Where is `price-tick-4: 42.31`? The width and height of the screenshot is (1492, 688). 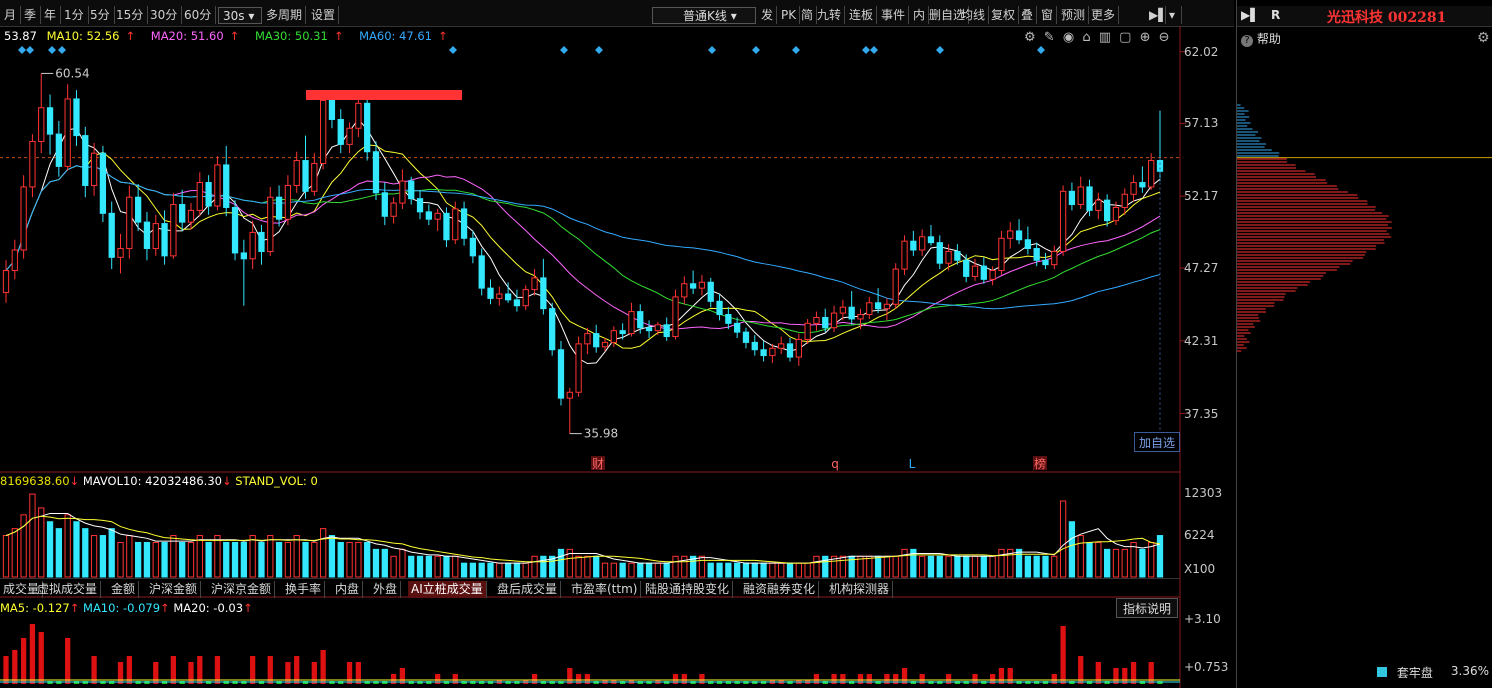 price-tick-4: 42.31 is located at coordinates (1201, 340).